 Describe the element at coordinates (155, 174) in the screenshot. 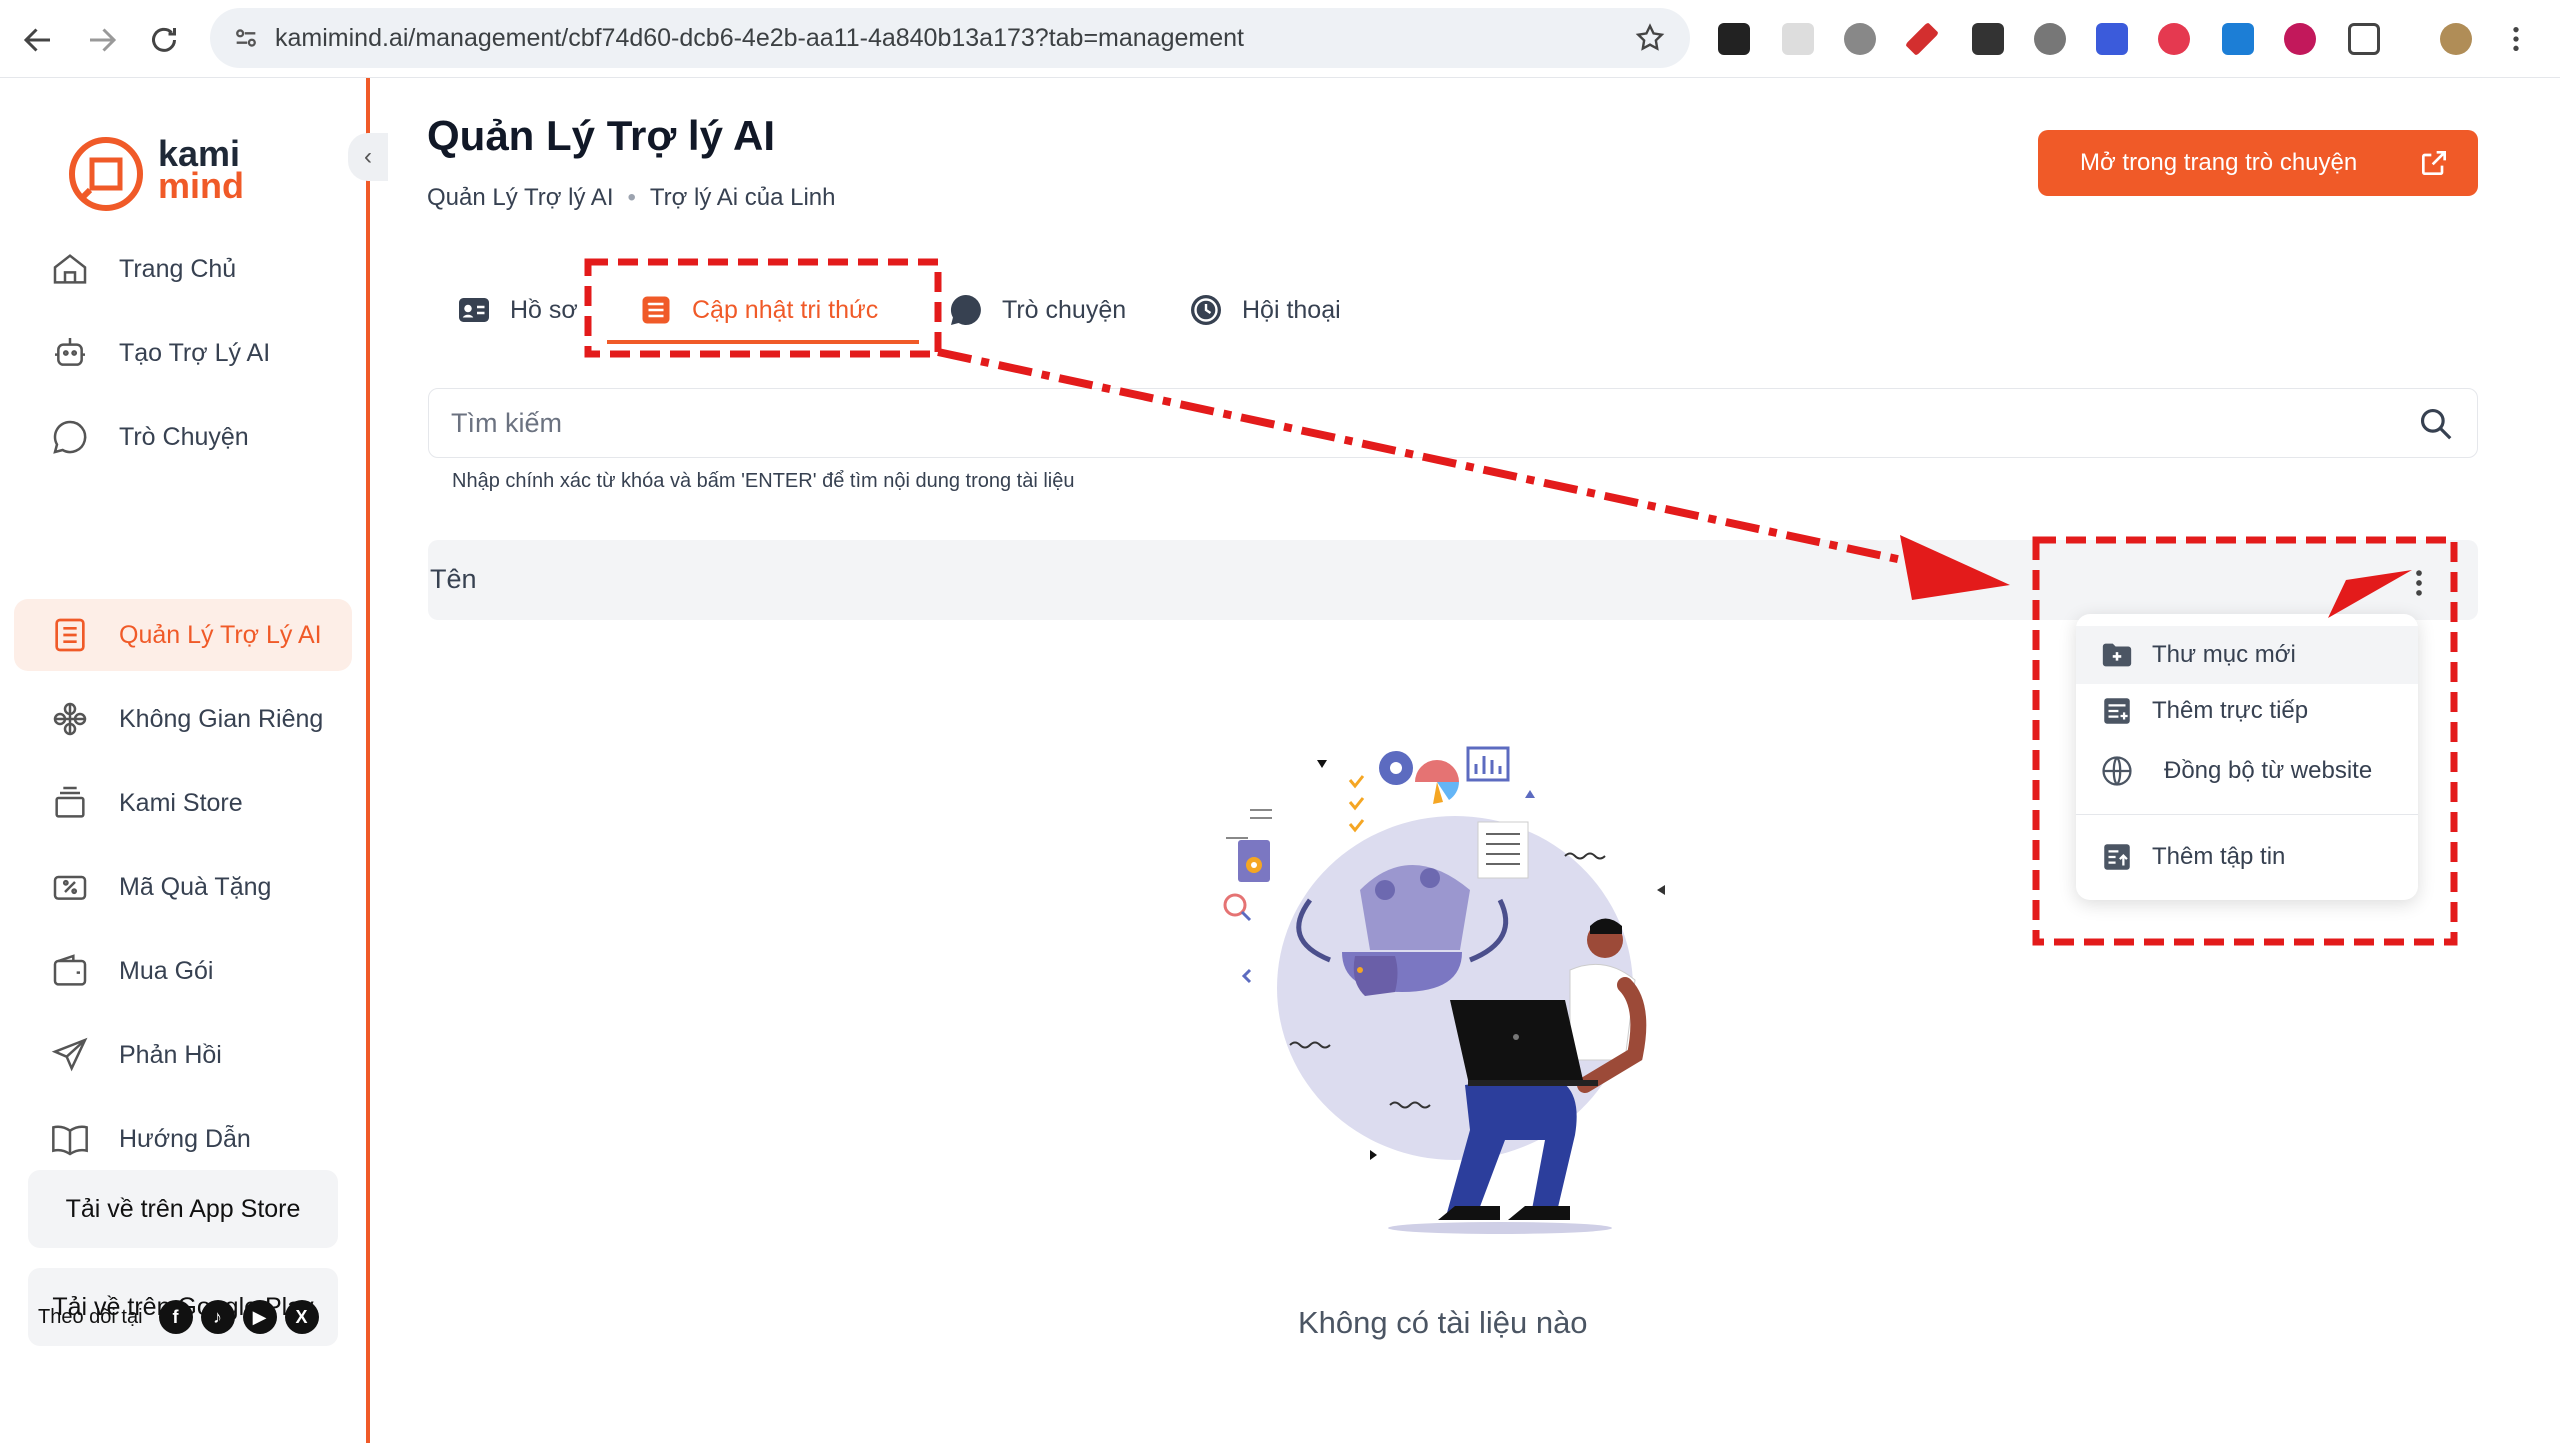

I see `kamimind-logo: kami mind` at that location.